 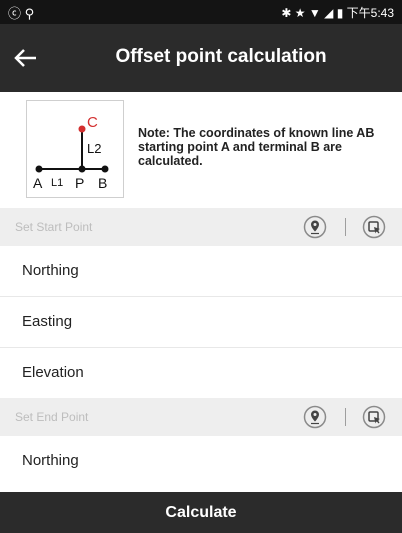 I want to click on status-left-icons: ⓒ ⚲, so click(x=21, y=13).